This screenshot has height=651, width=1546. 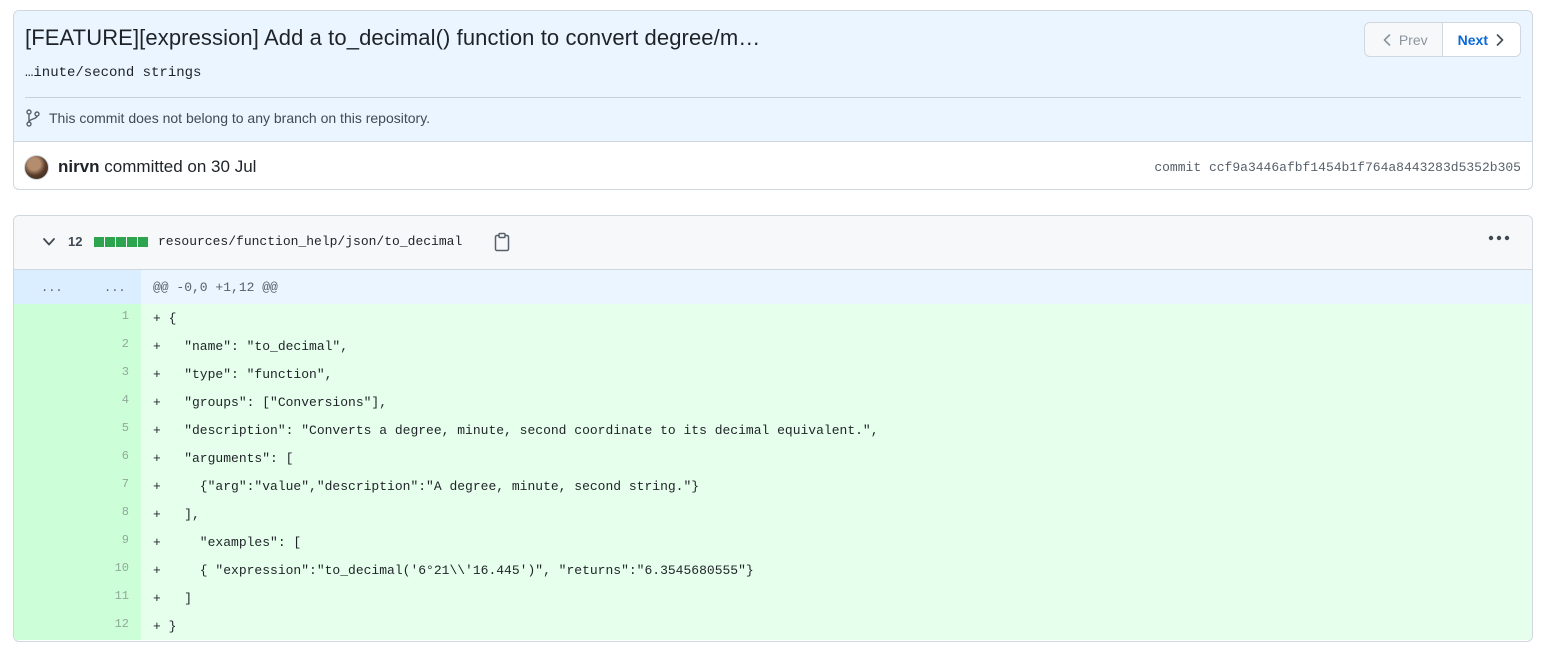 I want to click on avatar, so click(x=36, y=167).